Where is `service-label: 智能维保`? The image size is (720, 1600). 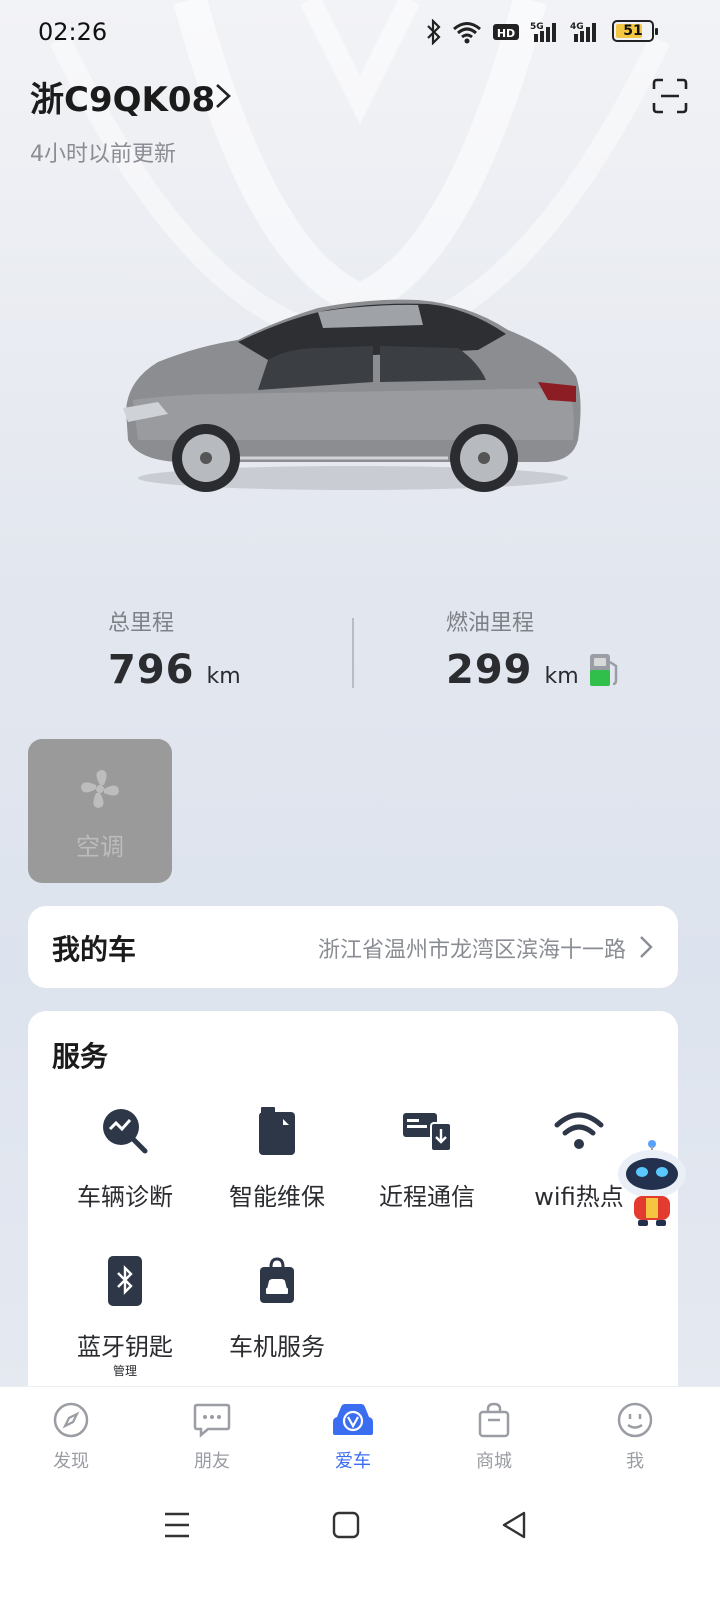 service-label: 智能维保 is located at coordinates (277, 1197).